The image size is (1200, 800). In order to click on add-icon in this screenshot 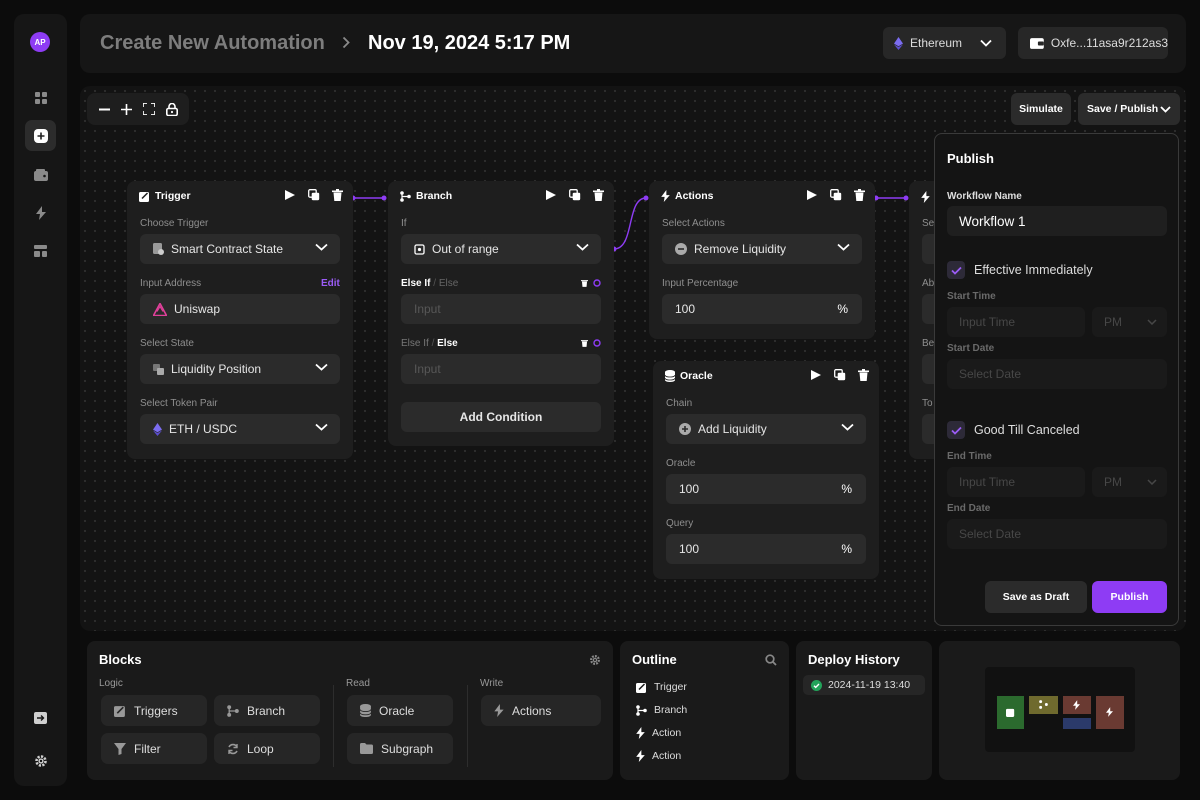, I will do `click(40, 135)`.